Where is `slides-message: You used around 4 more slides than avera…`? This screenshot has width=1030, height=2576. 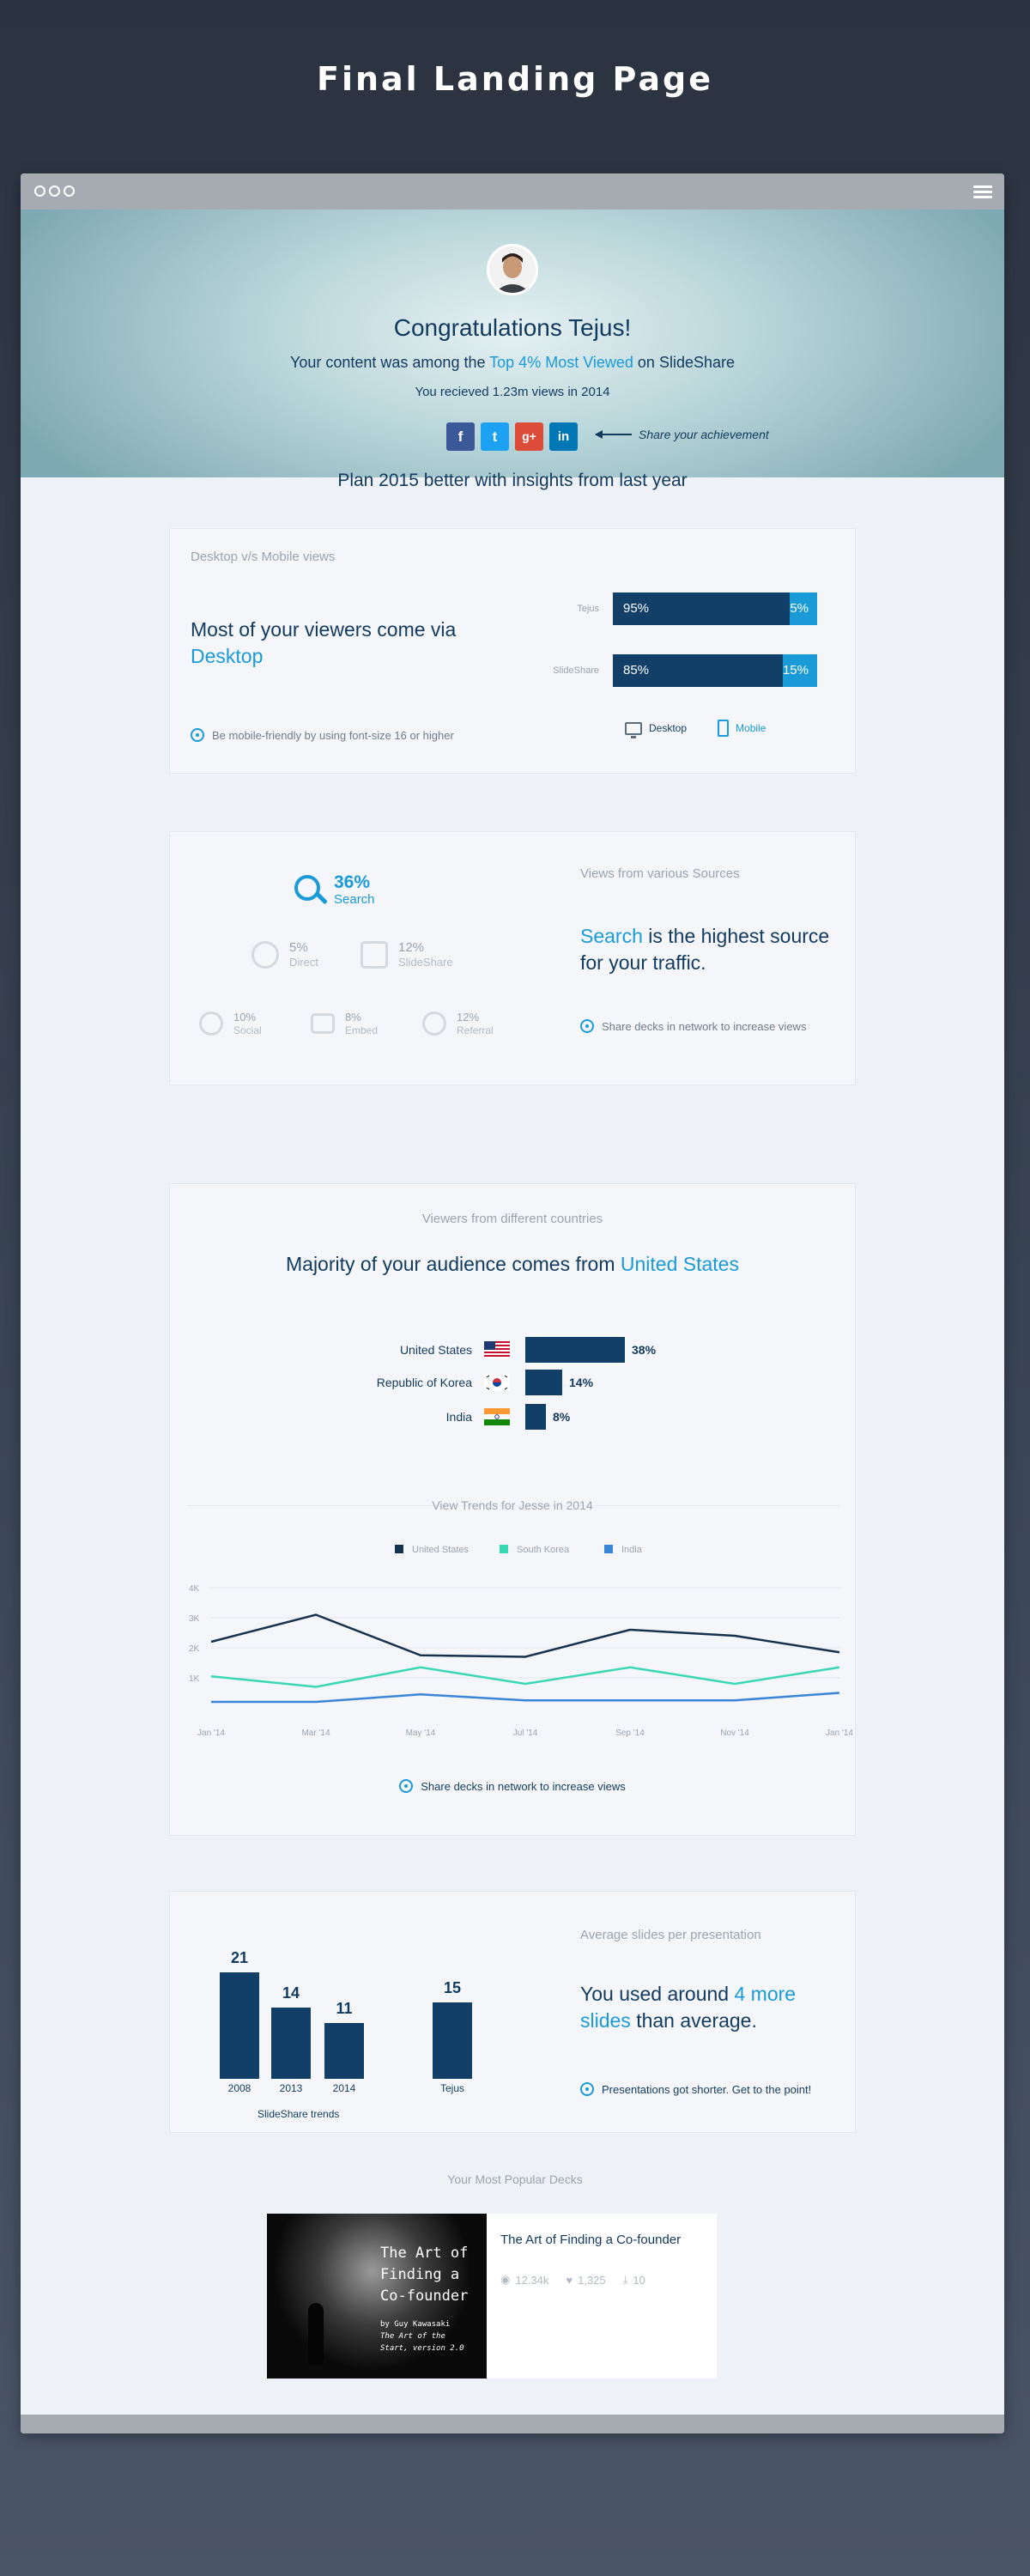 slides-message: You used around 4 more slides than avera… is located at coordinates (709, 2007).